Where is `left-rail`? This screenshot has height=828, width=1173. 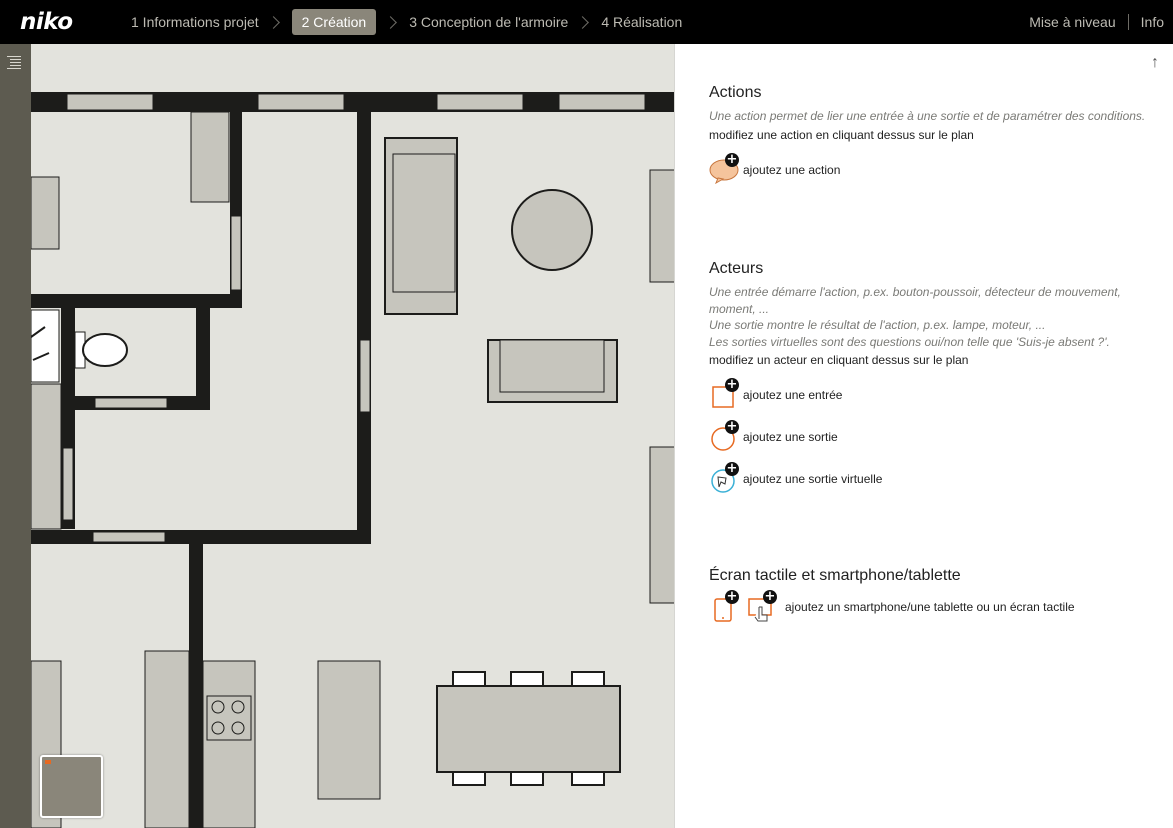
left-rail is located at coordinates (15, 436).